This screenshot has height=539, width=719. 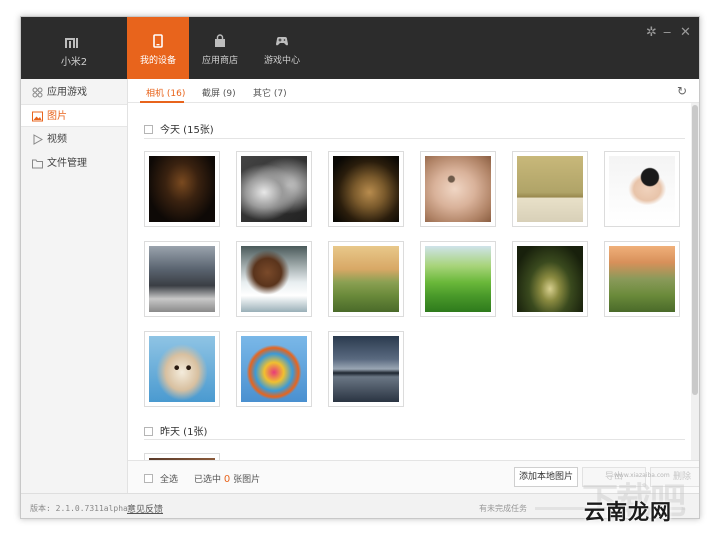 I want to click on golden-hills, so click(x=366, y=279).